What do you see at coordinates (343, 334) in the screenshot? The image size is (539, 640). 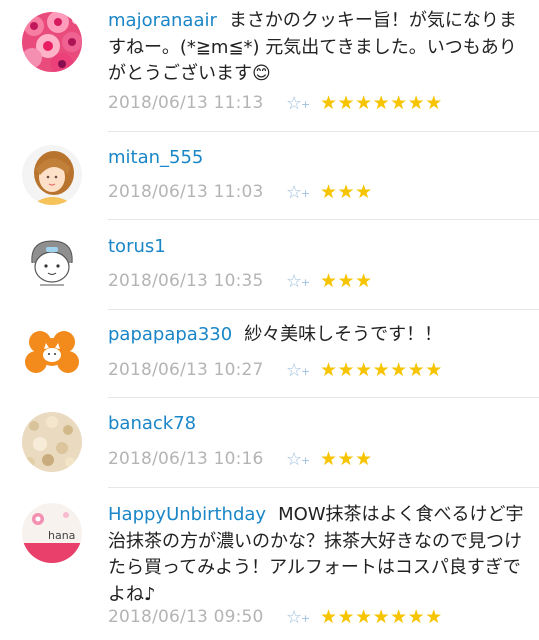 I see `comment-body: 紗々美味しそうです！！` at bounding box center [343, 334].